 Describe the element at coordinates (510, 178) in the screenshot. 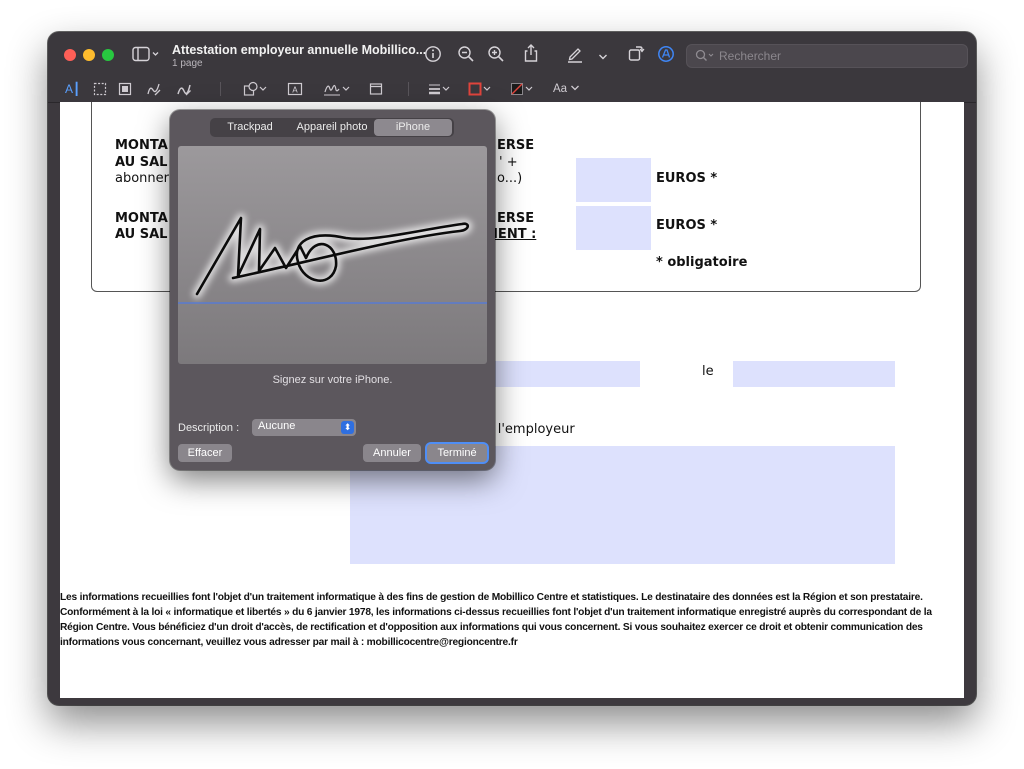

I see `row1-right-line3: o...)` at that location.